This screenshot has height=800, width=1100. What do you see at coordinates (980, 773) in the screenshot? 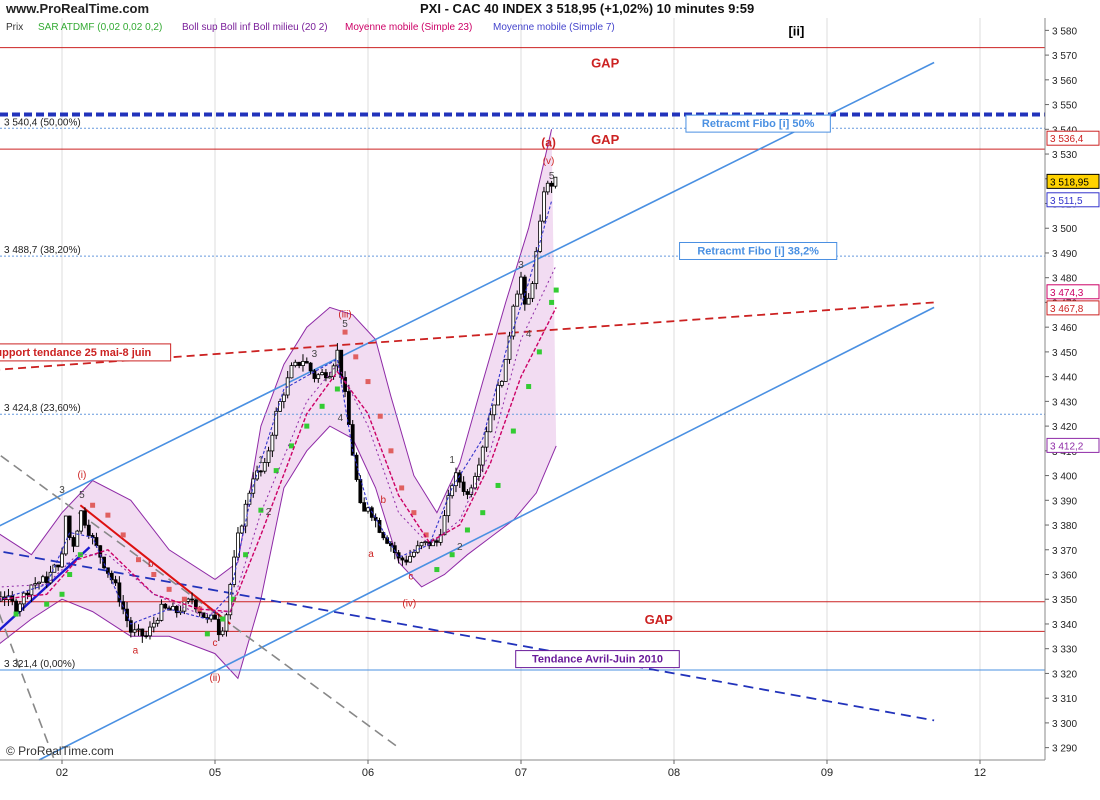
I see `x-tick-label: 12` at bounding box center [980, 773].